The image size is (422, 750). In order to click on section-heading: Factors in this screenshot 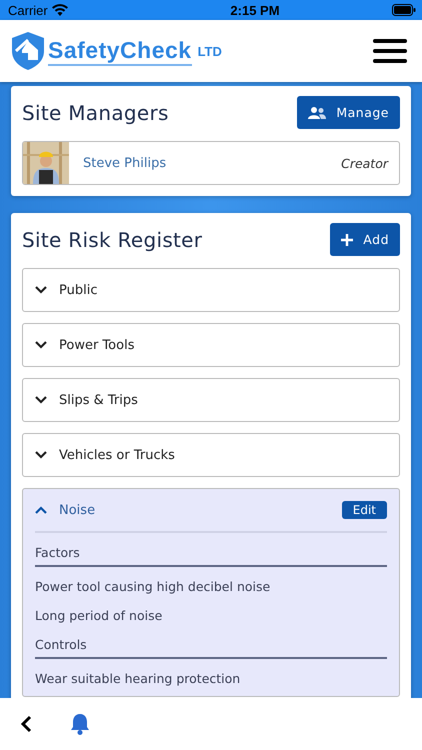, I will do `click(211, 550)`.